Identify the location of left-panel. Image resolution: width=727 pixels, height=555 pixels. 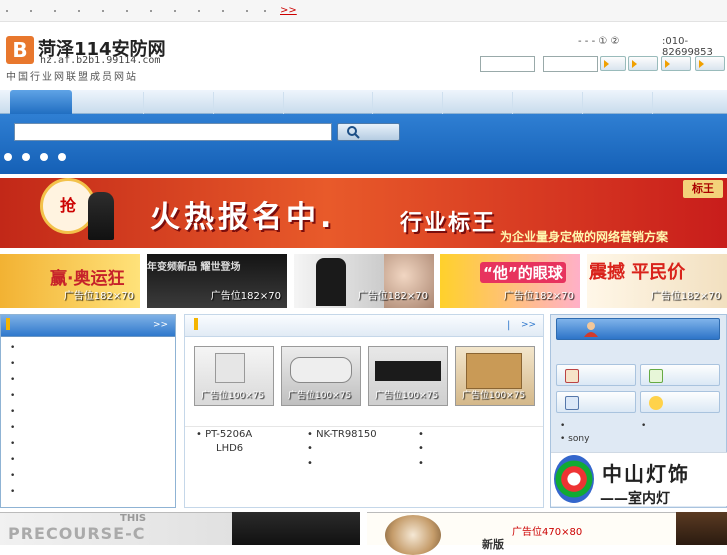
(88, 411).